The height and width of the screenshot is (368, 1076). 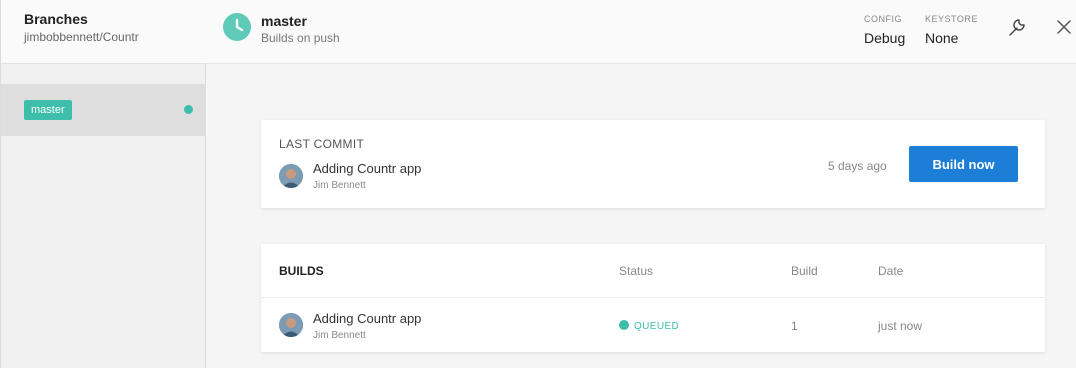 I want to click on divider, so click(x=653, y=297).